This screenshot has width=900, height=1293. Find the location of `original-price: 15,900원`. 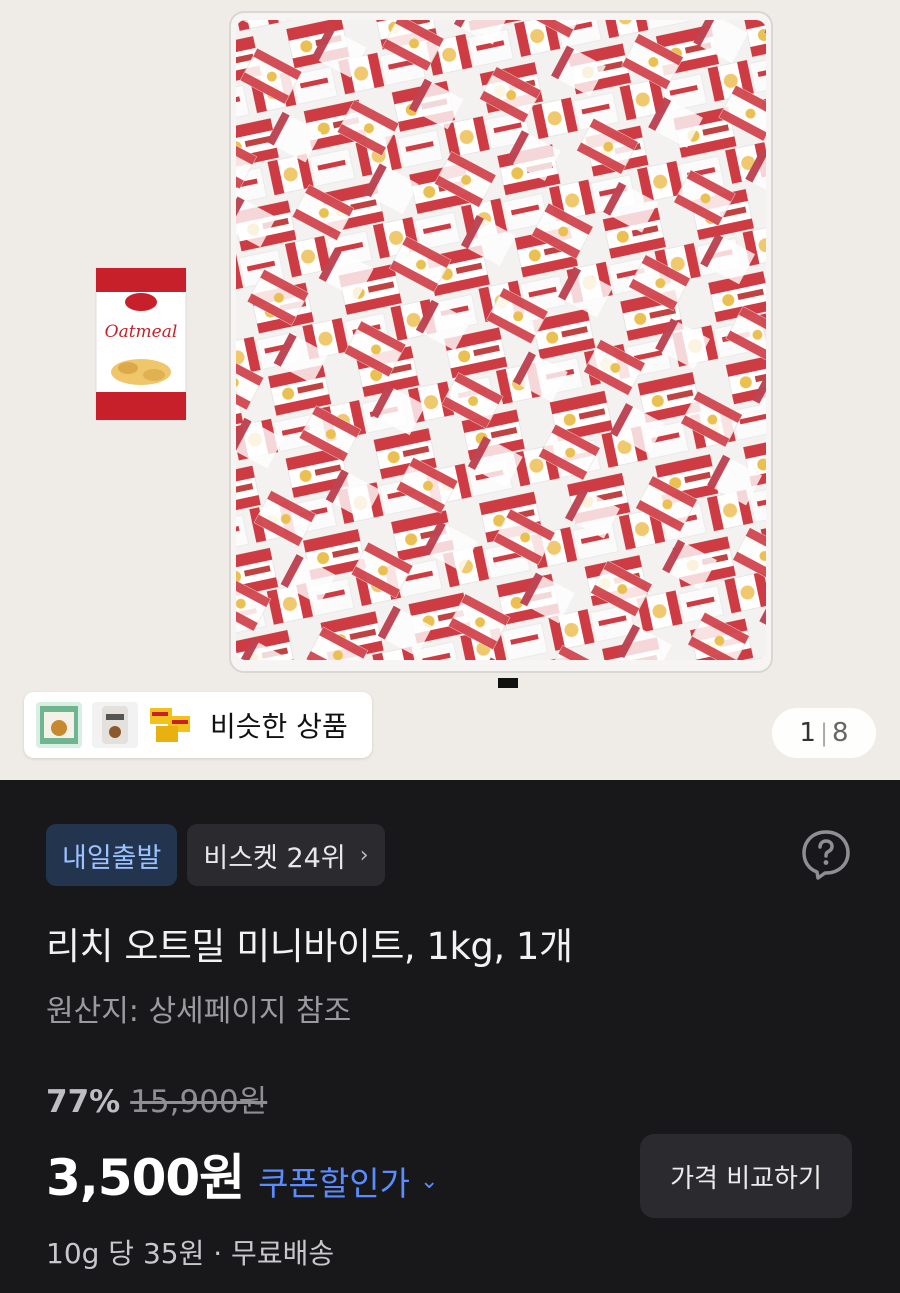

original-price: 15,900원 is located at coordinates (199, 1102).